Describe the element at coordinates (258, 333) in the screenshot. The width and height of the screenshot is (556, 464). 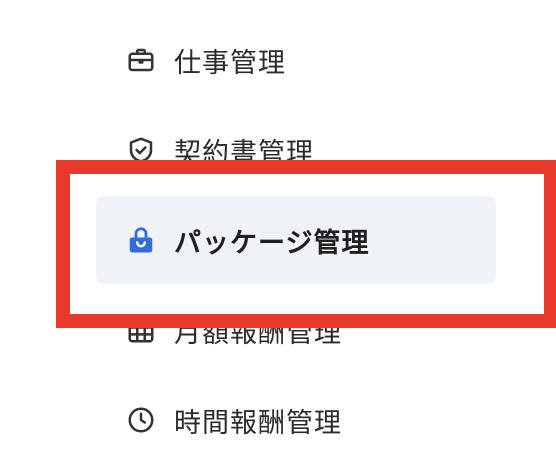
I see `sidebar-item-label: 月額報酬管理` at that location.